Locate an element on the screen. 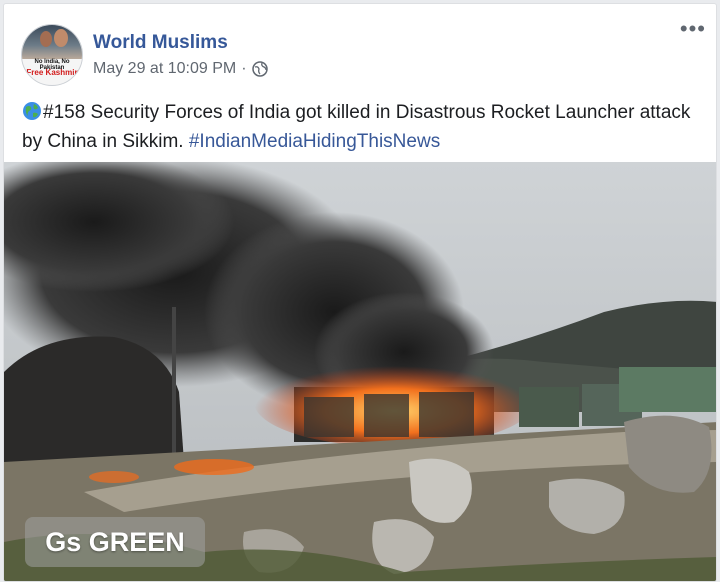 The height and width of the screenshot is (582, 720). post-meta: May 29 at 10:09 PM · is located at coordinates (180, 69).